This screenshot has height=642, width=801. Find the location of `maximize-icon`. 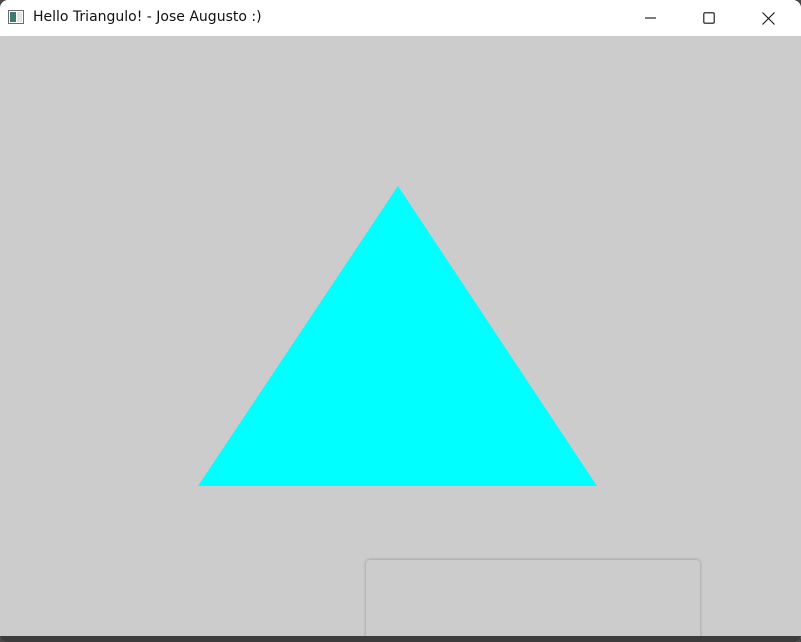

maximize-icon is located at coordinates (709, 18).